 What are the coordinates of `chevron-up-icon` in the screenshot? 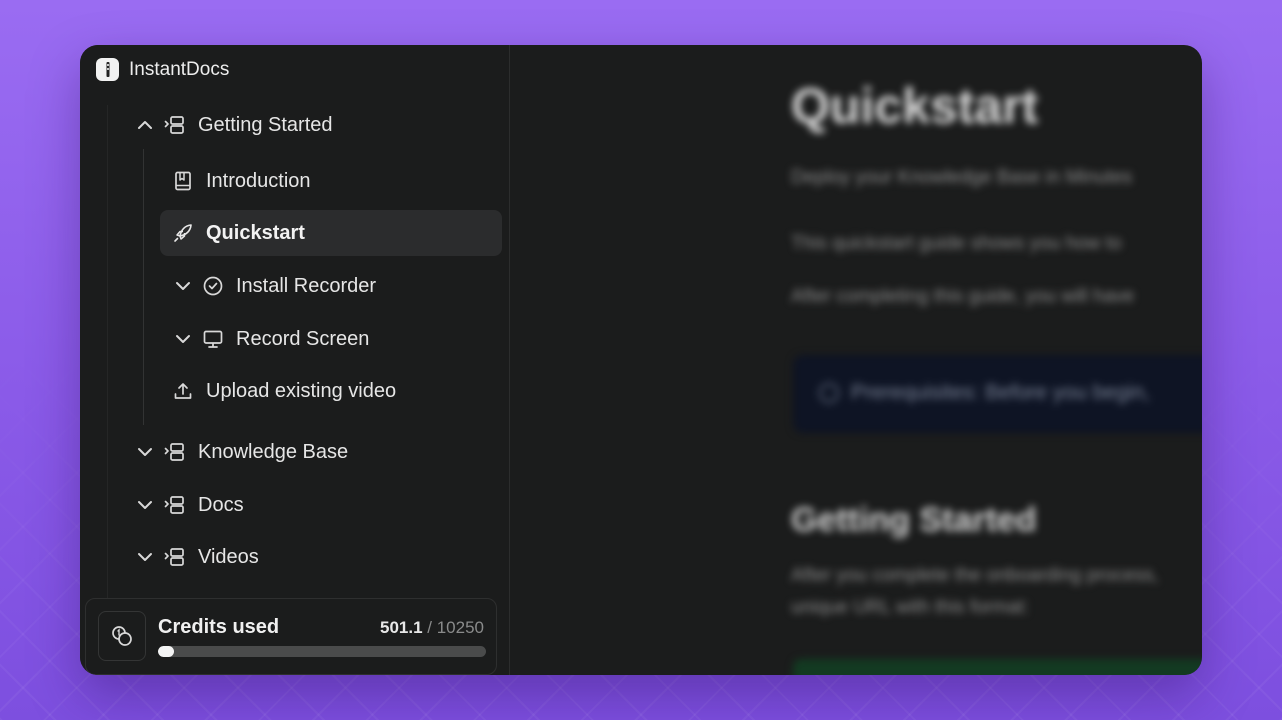 It's located at (145, 125).